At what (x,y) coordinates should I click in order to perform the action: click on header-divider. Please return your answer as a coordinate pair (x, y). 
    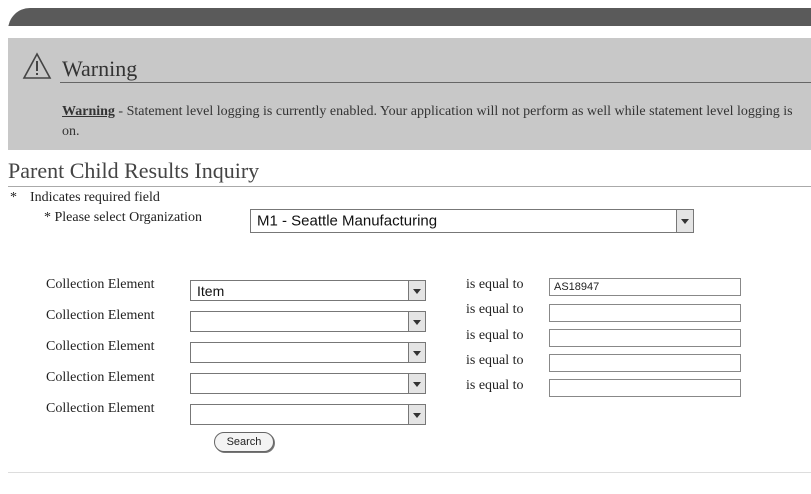
    Looking at the image, I should click on (409, 29).